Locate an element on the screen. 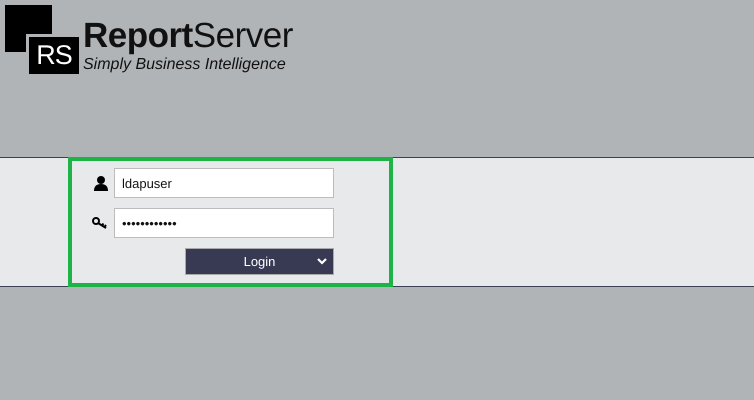 The height and width of the screenshot is (400, 754). user-icon is located at coordinates (101, 183).